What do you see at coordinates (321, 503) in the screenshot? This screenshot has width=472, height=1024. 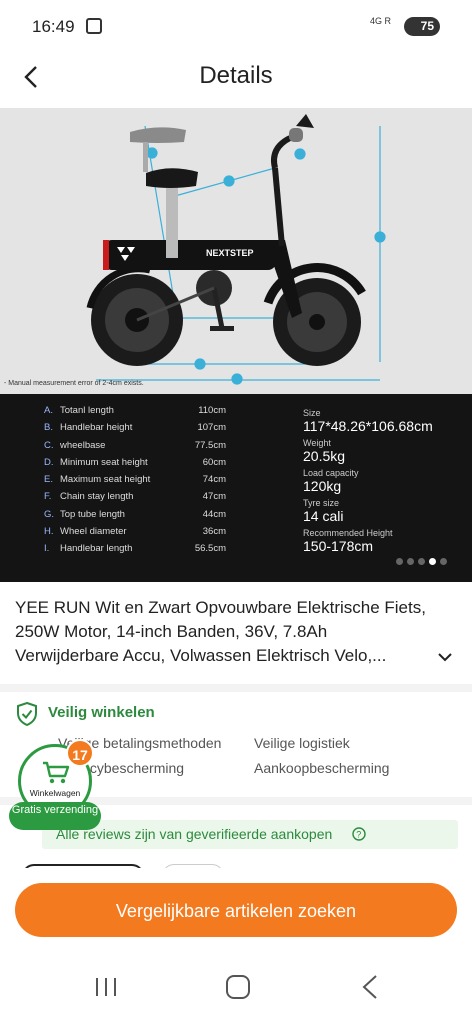 I see `summary-label: Tyre size` at bounding box center [321, 503].